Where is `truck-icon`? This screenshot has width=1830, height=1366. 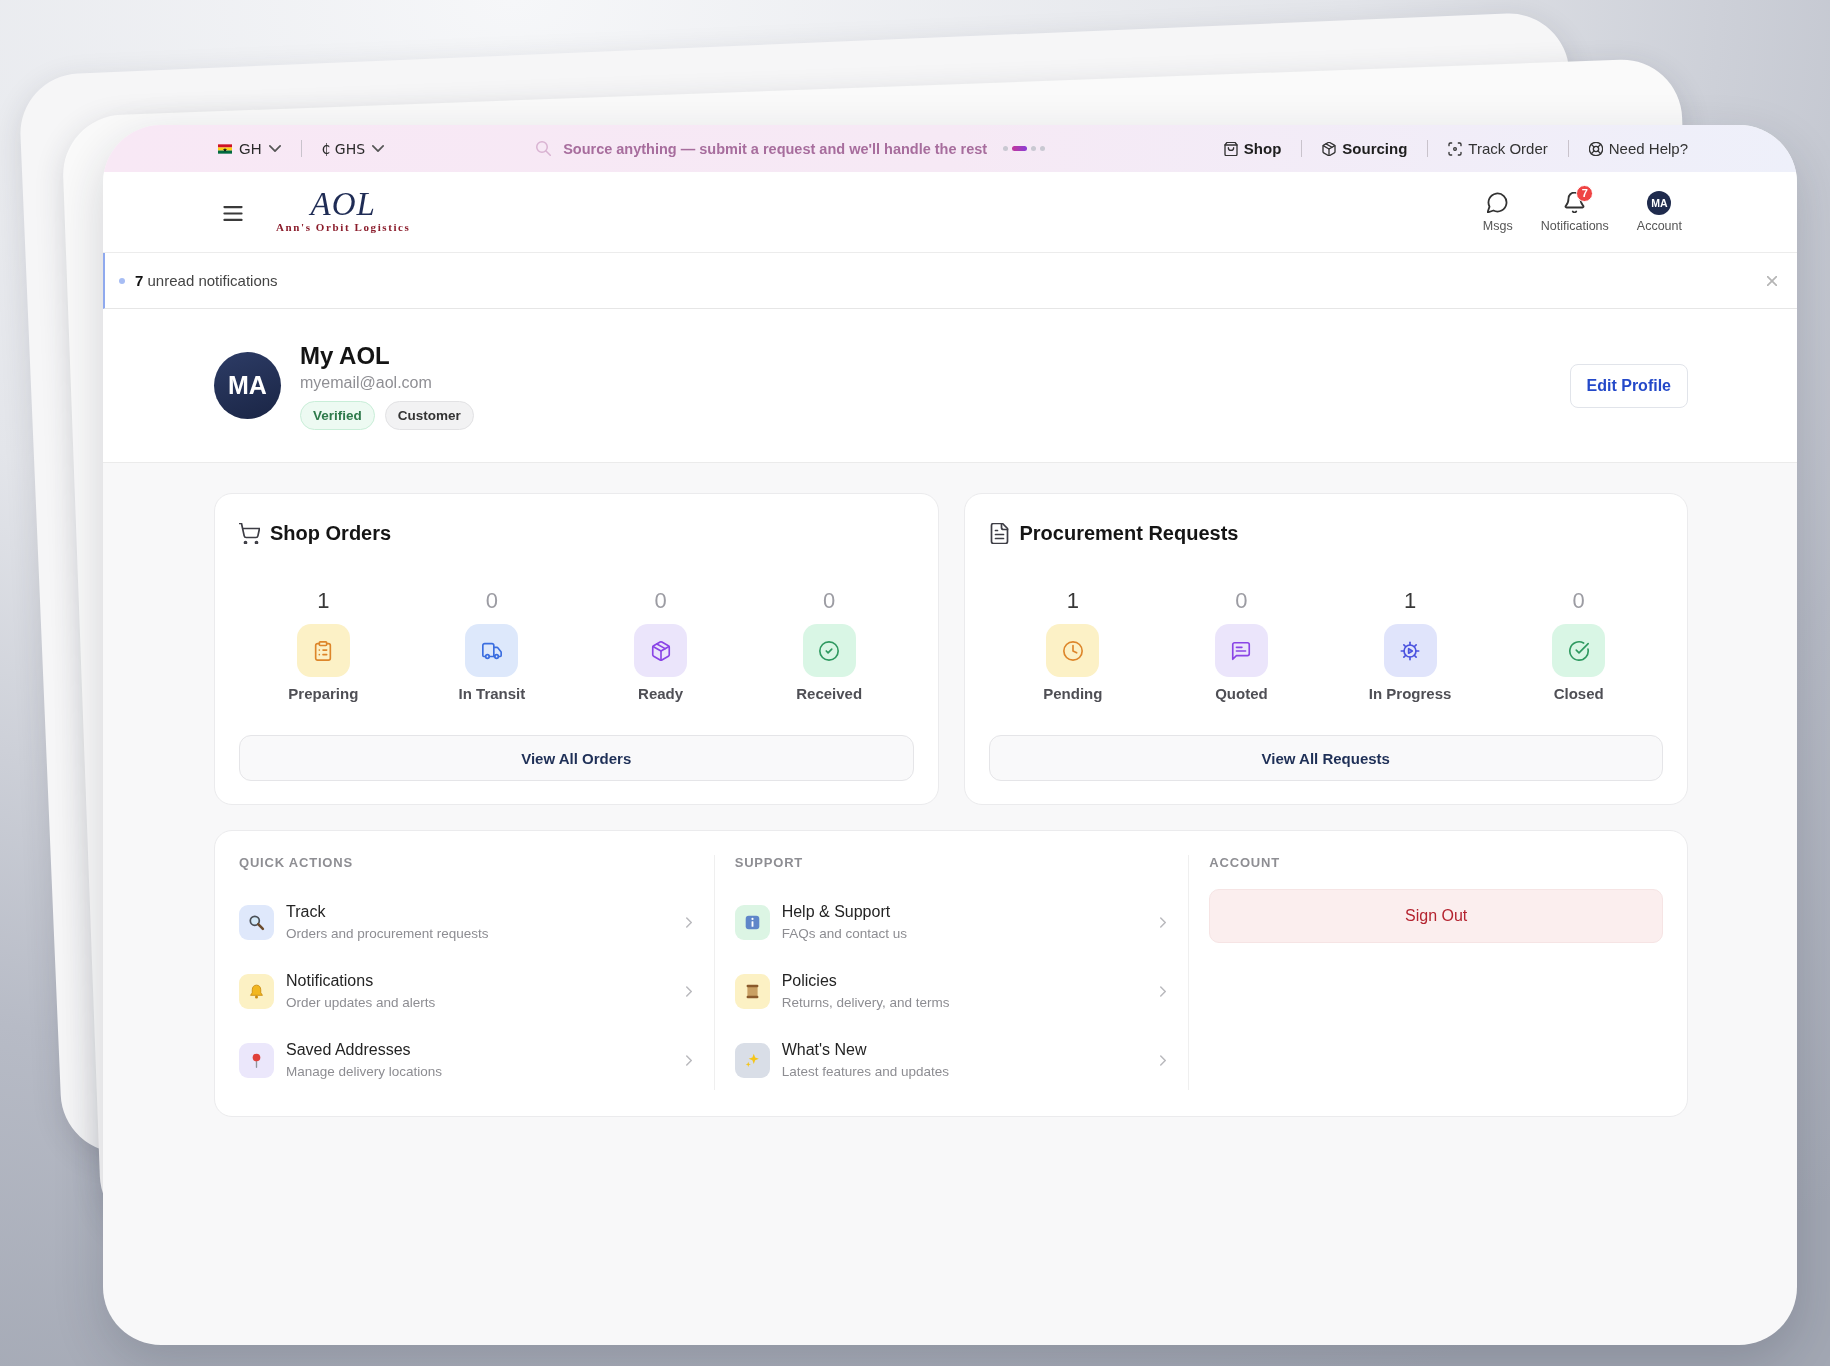
truck-icon is located at coordinates (492, 650).